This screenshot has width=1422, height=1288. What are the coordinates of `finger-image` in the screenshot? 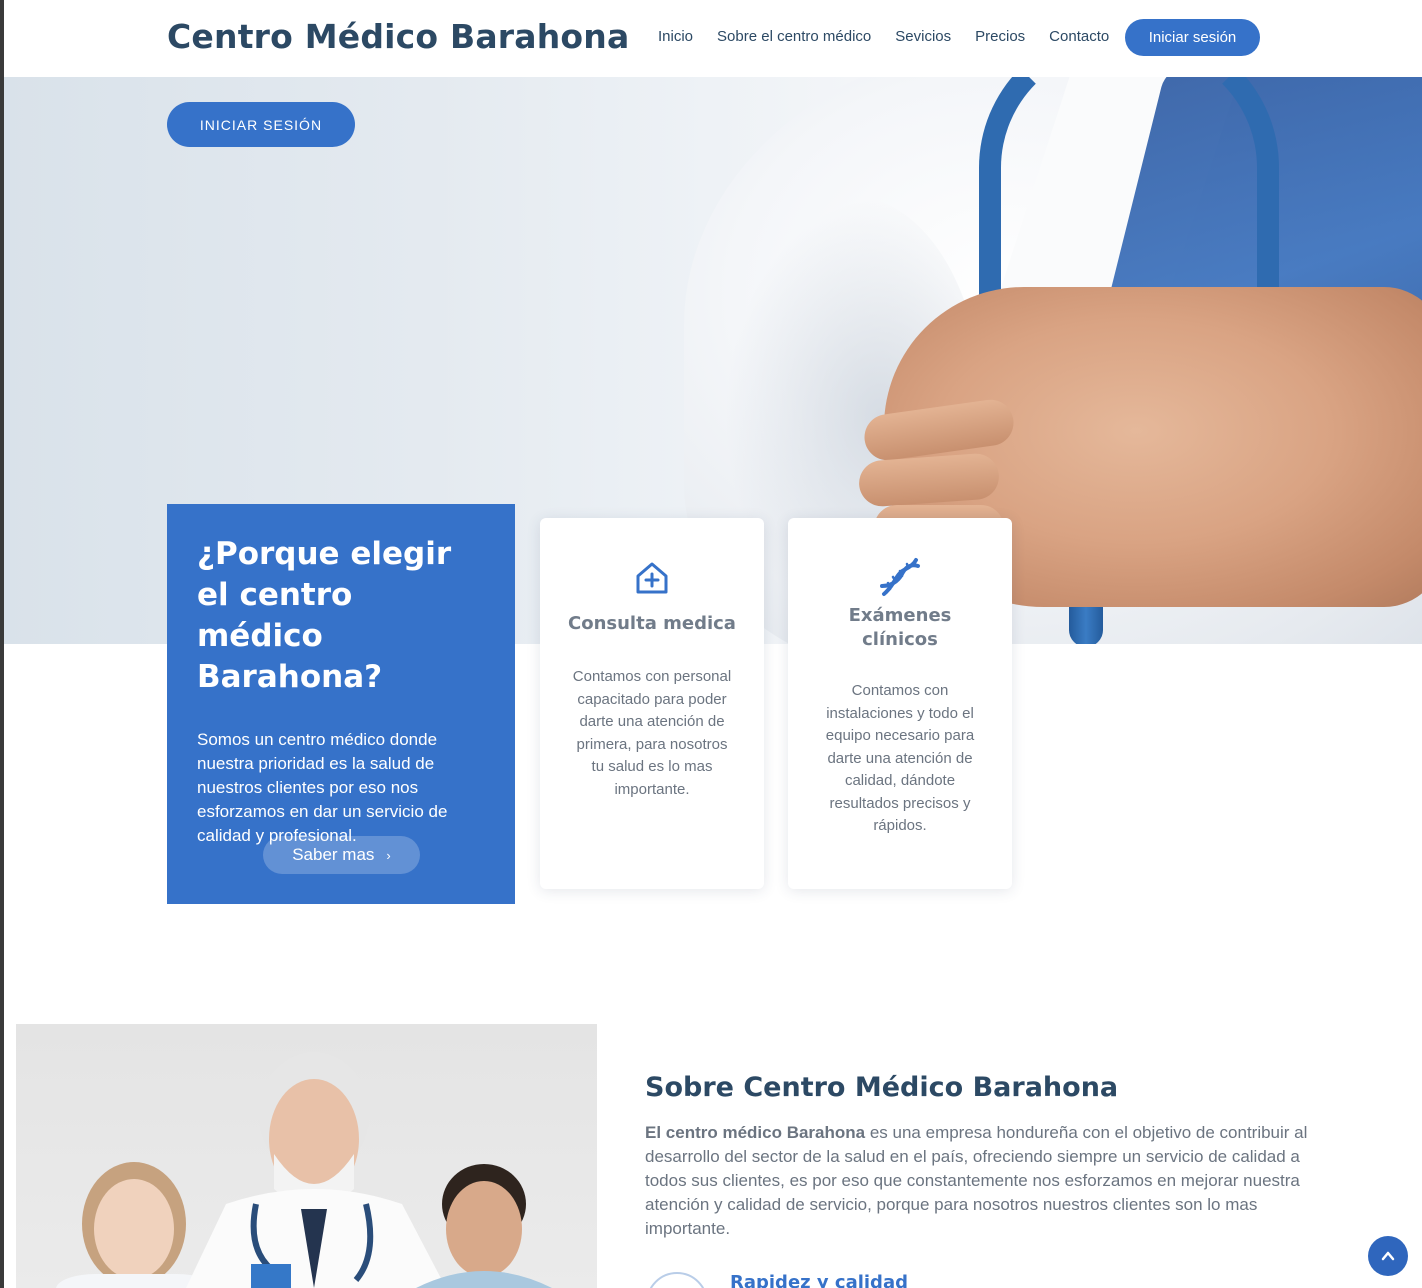 It's located at (929, 480).